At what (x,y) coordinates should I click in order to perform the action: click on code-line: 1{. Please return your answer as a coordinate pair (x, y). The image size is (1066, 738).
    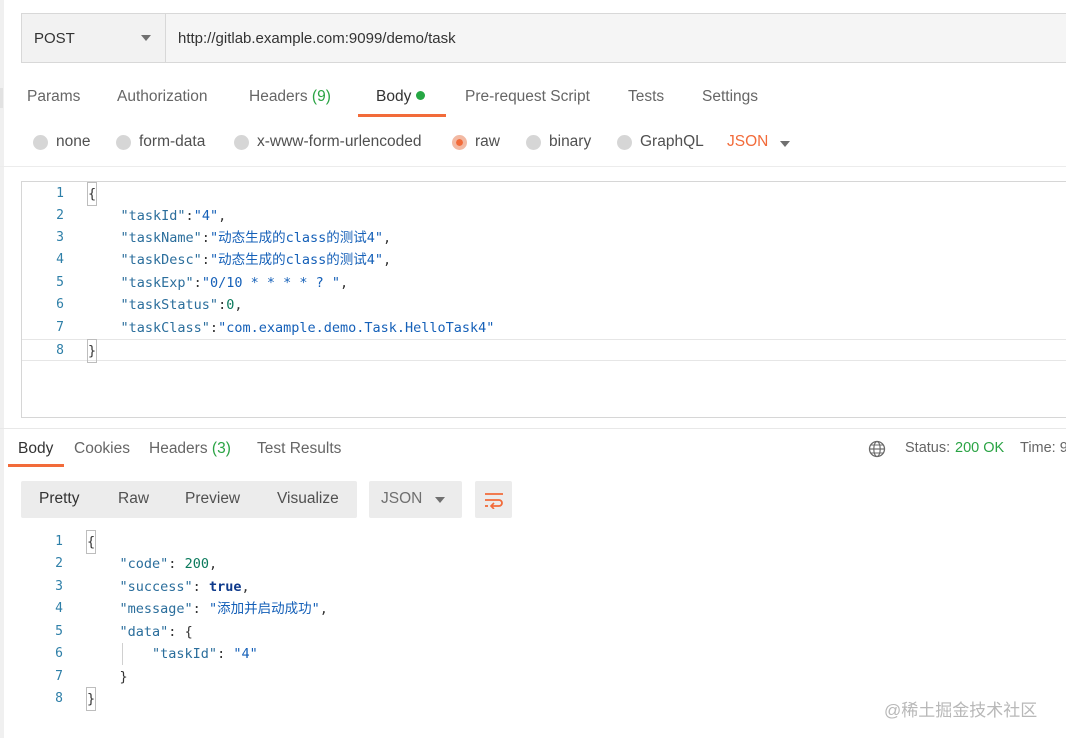
    Looking at the image, I should click on (544, 194).